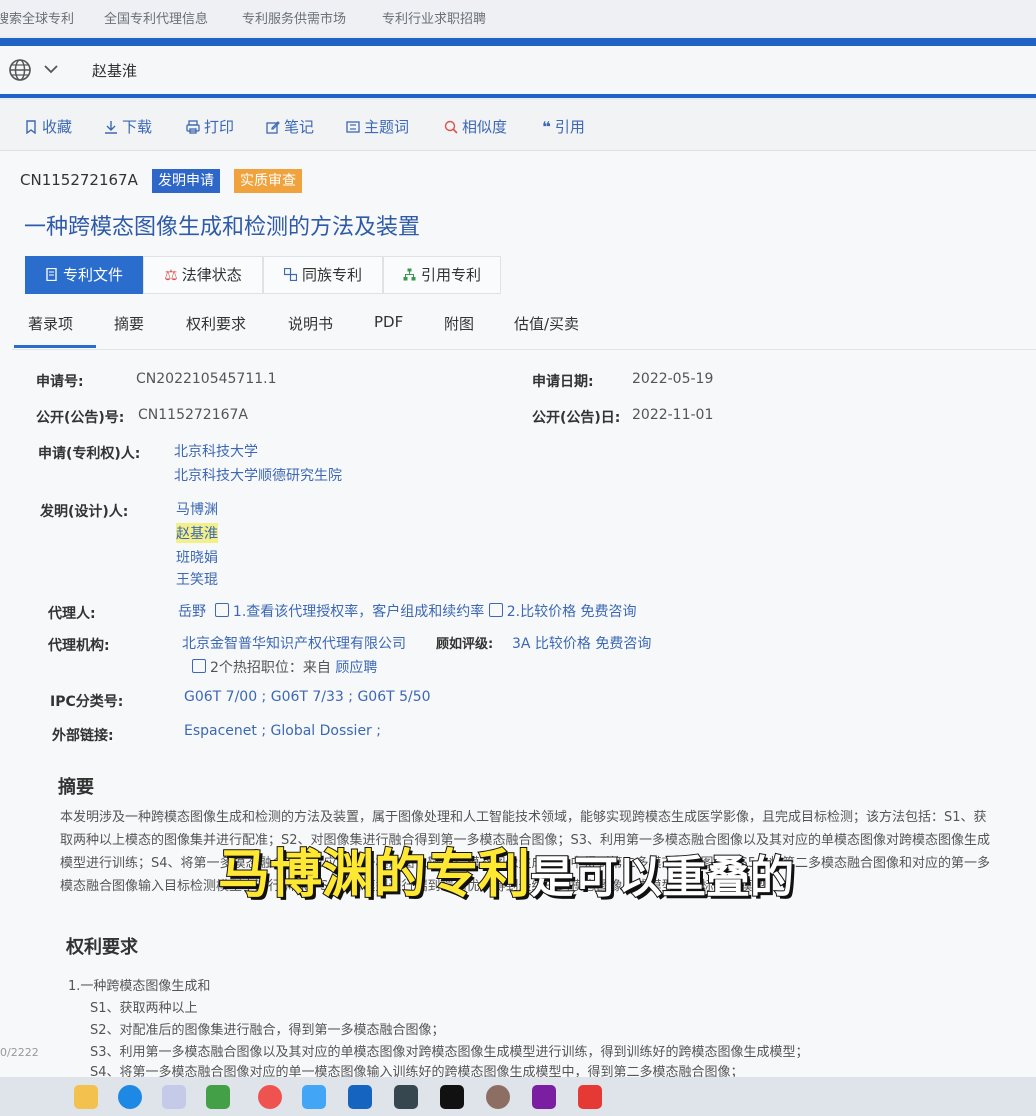 The width and height of the screenshot is (1036, 1116). Describe the element at coordinates (442, 275) in the screenshot. I see `tab-cited-patents: 引用专利` at that location.